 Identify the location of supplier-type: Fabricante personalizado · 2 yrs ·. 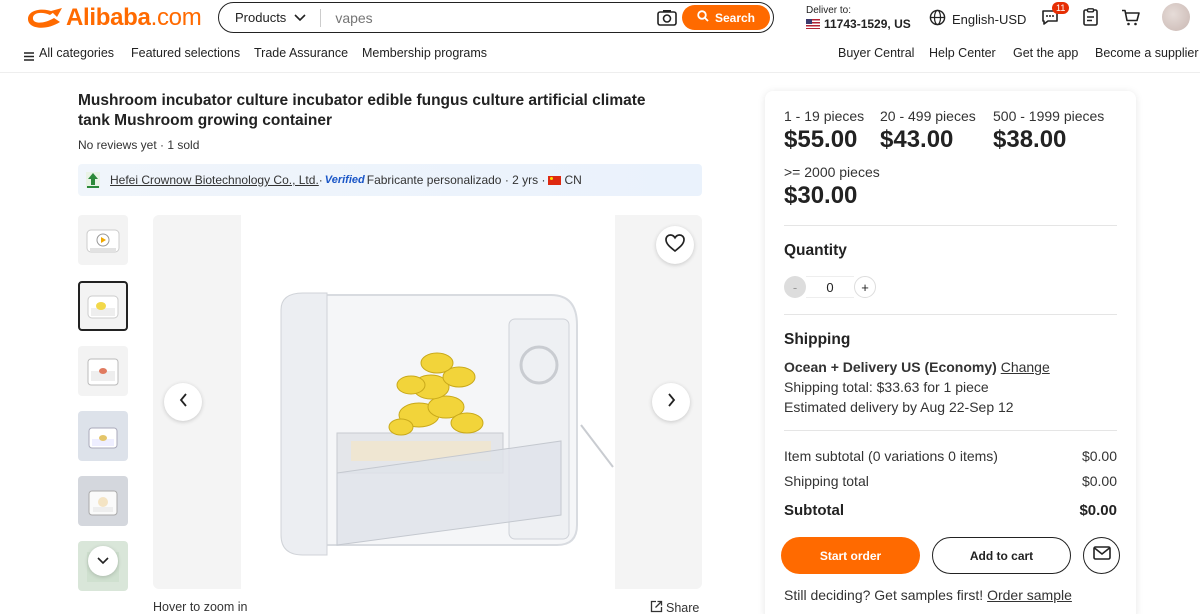
(456, 180).